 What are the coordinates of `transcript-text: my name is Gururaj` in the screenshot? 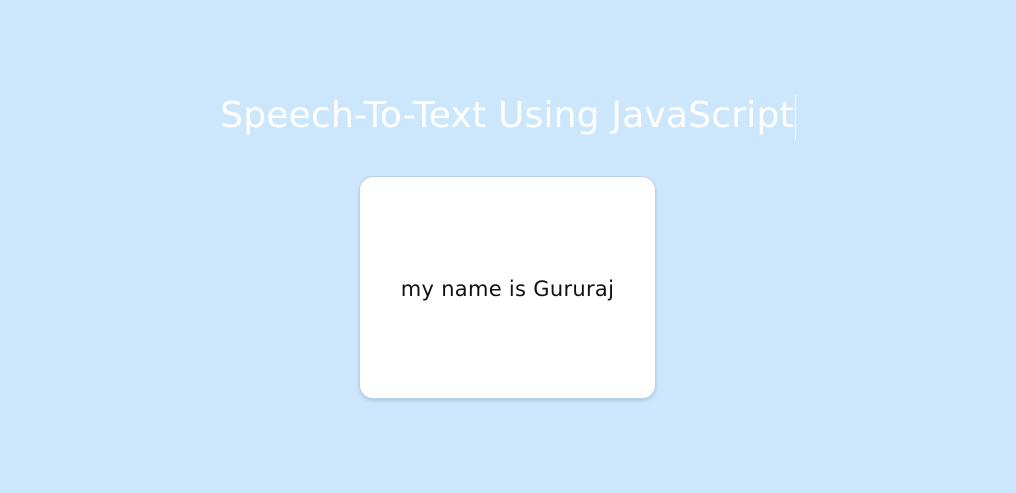 It's located at (507, 288).